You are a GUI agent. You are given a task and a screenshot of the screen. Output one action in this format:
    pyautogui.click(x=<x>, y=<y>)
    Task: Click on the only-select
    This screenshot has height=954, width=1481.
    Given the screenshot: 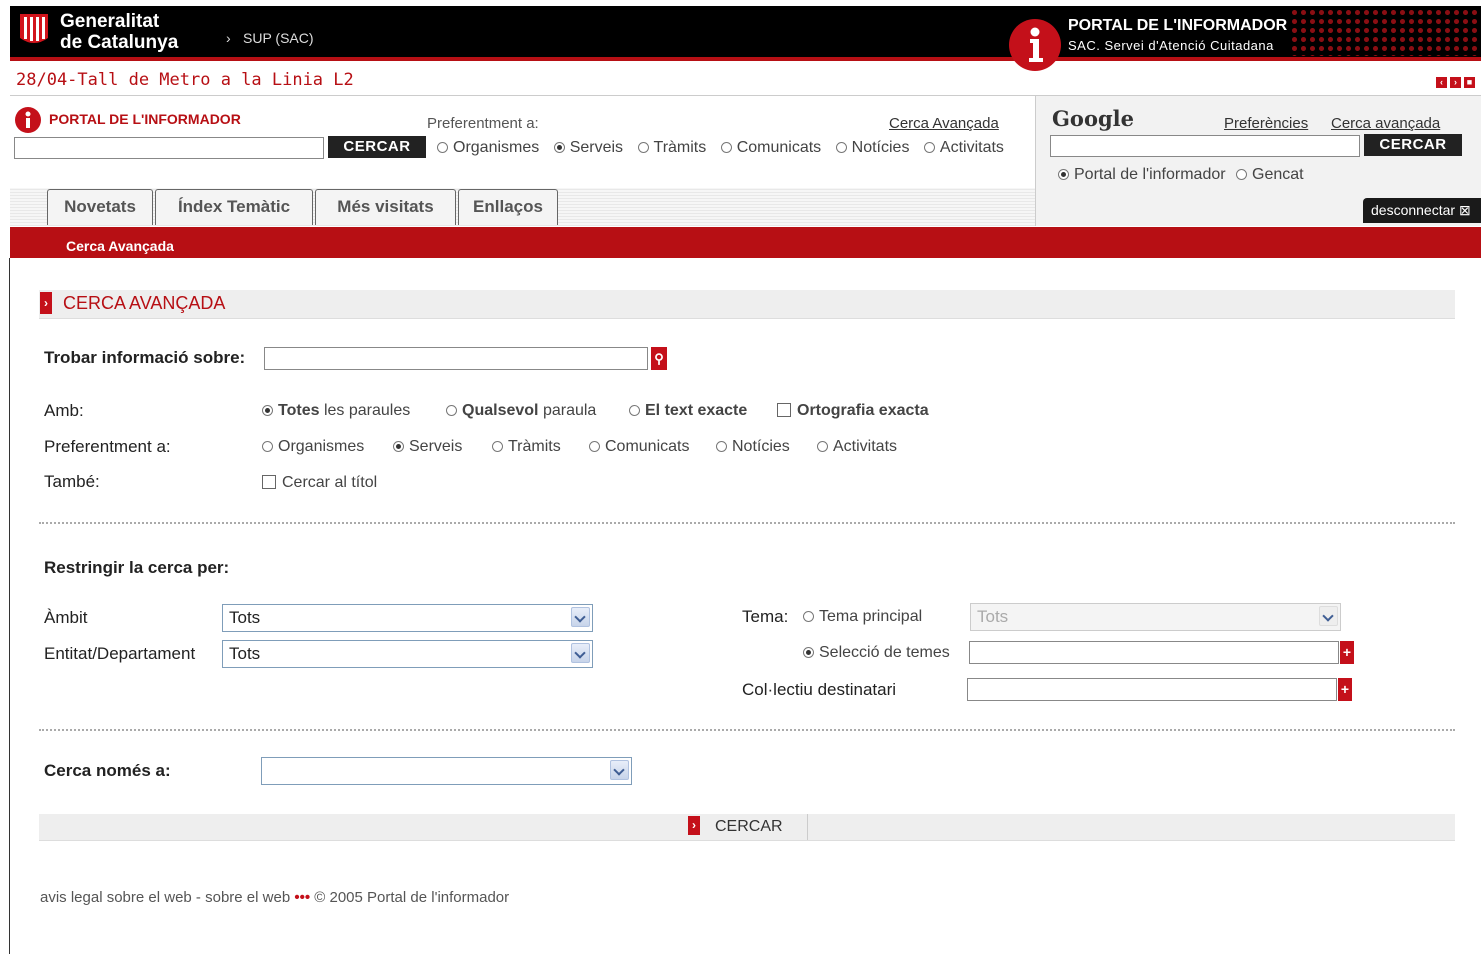 What is the action you would take?
    pyautogui.click(x=446, y=771)
    